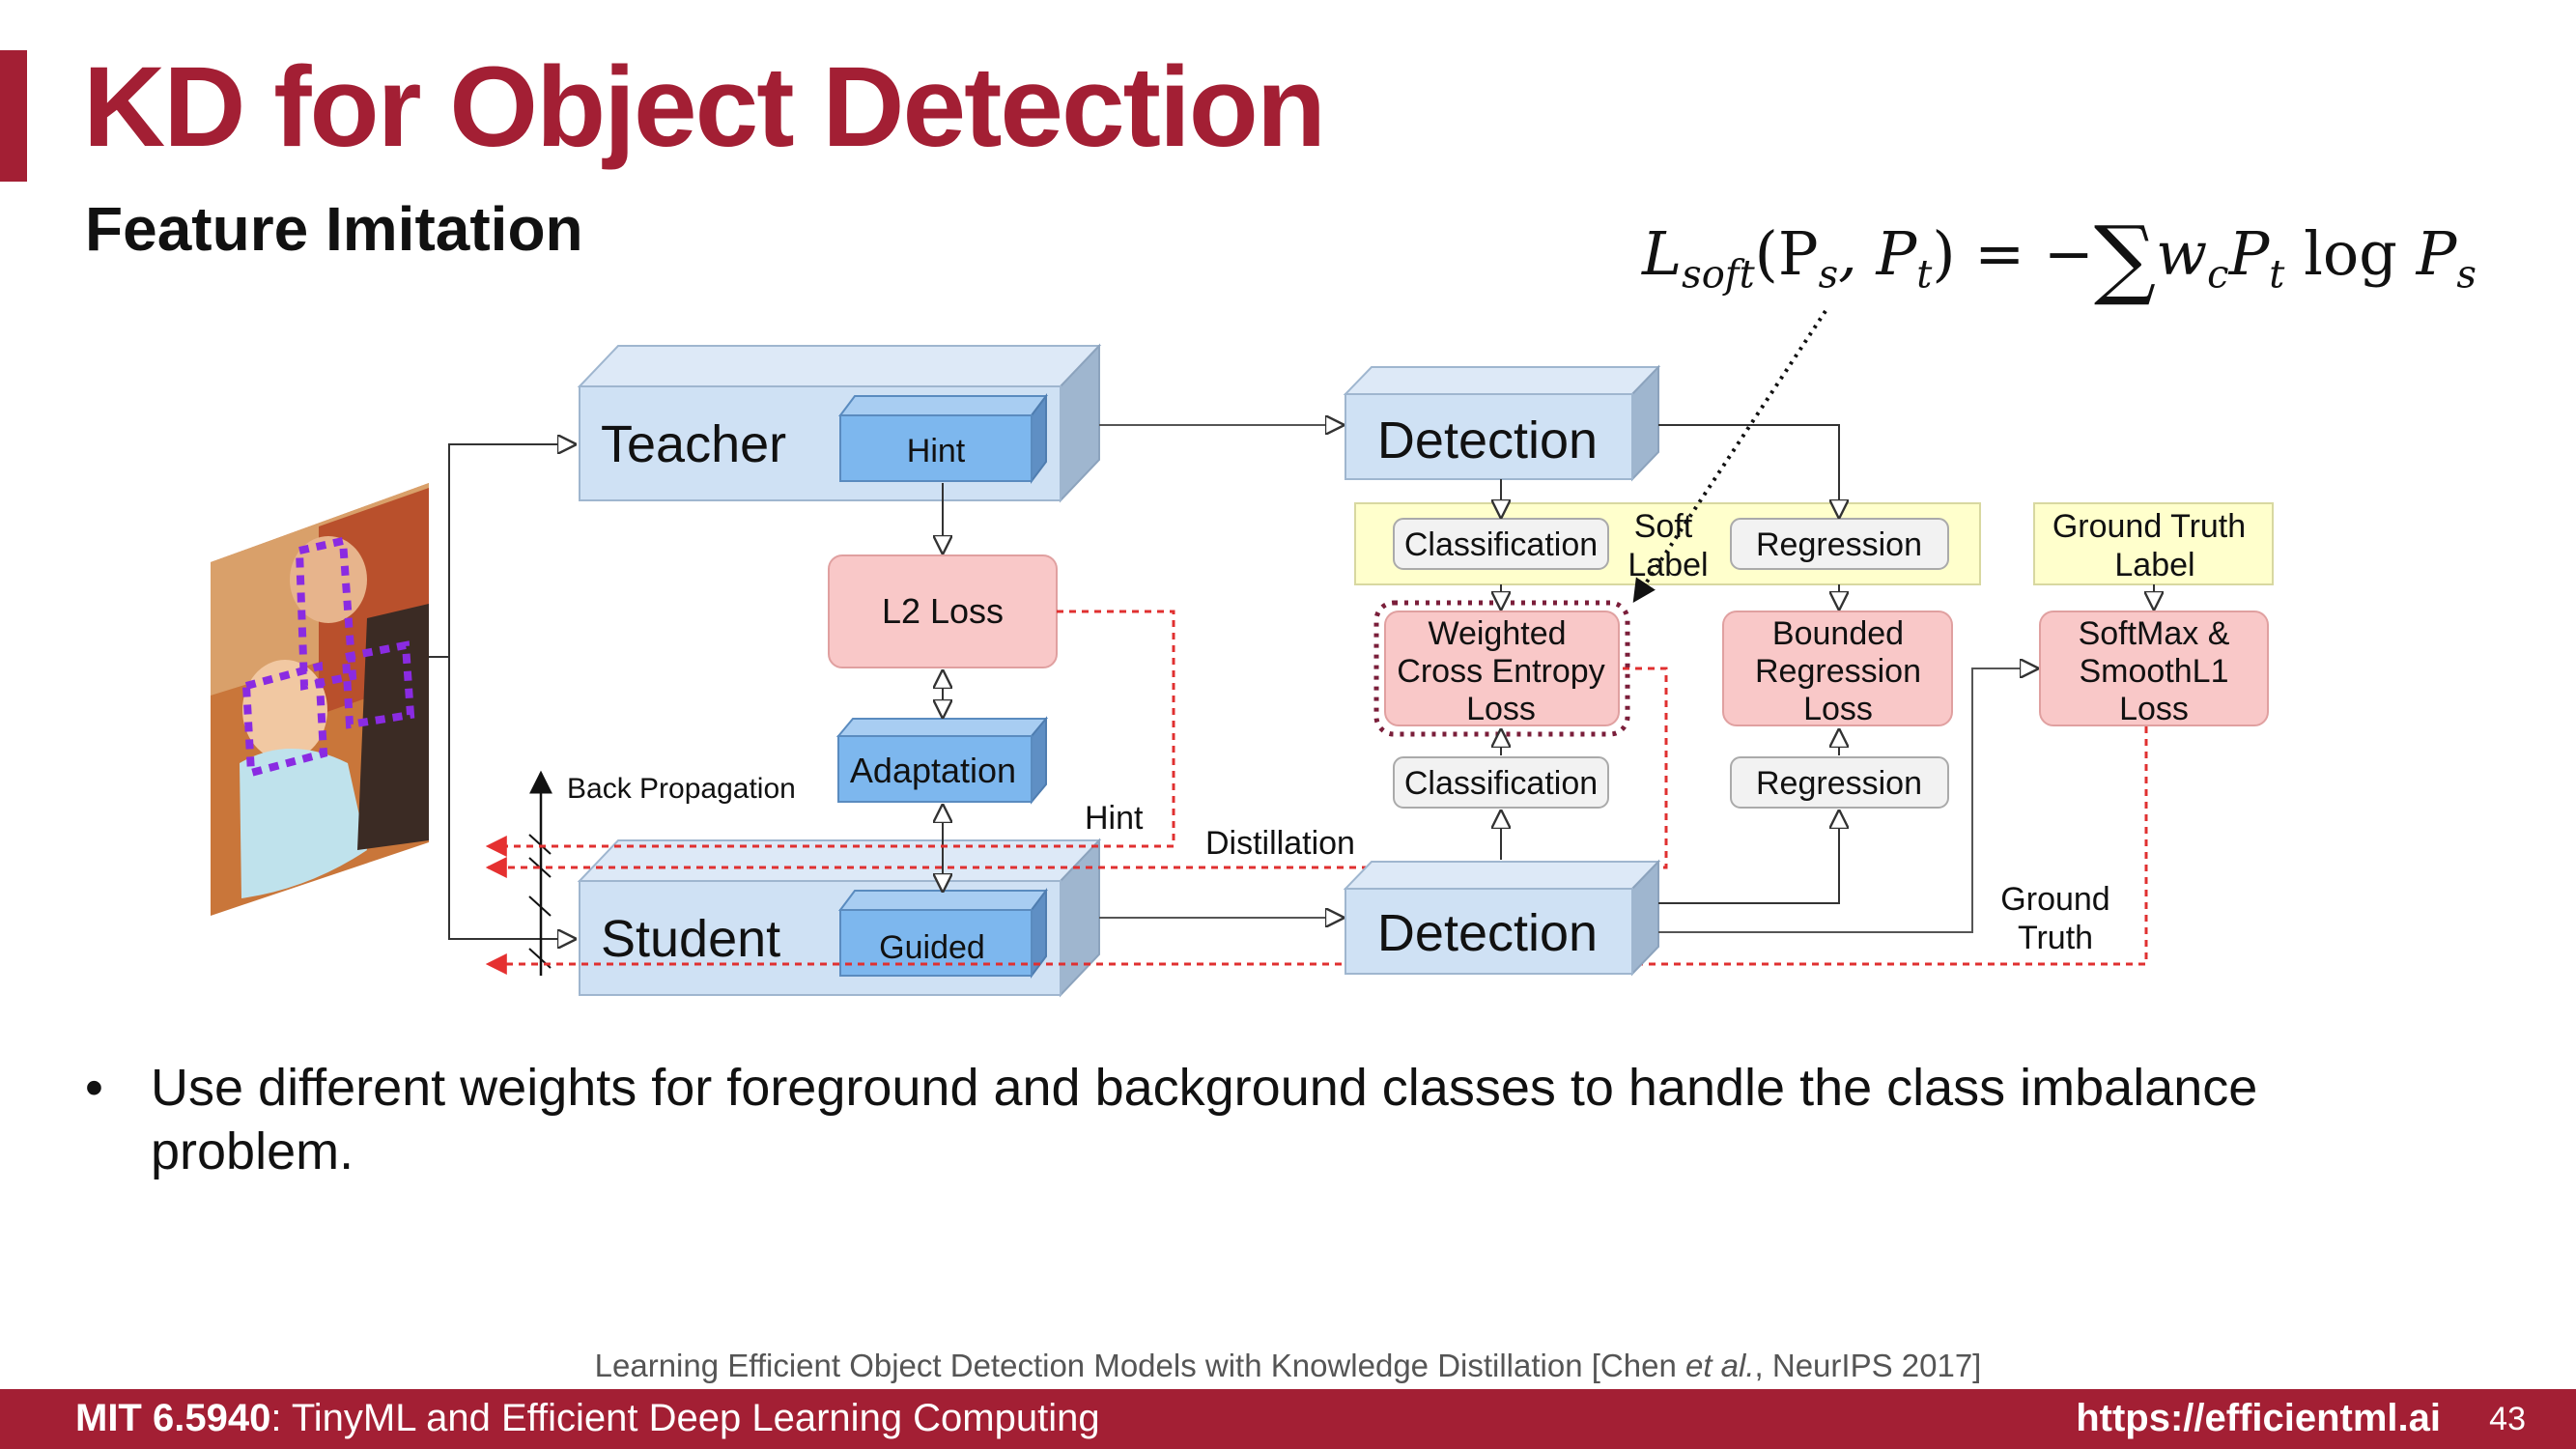 This screenshot has height=1449, width=2576. What do you see at coordinates (1487, 933) in the screenshot?
I see `detection-bottom-label: Detection` at bounding box center [1487, 933].